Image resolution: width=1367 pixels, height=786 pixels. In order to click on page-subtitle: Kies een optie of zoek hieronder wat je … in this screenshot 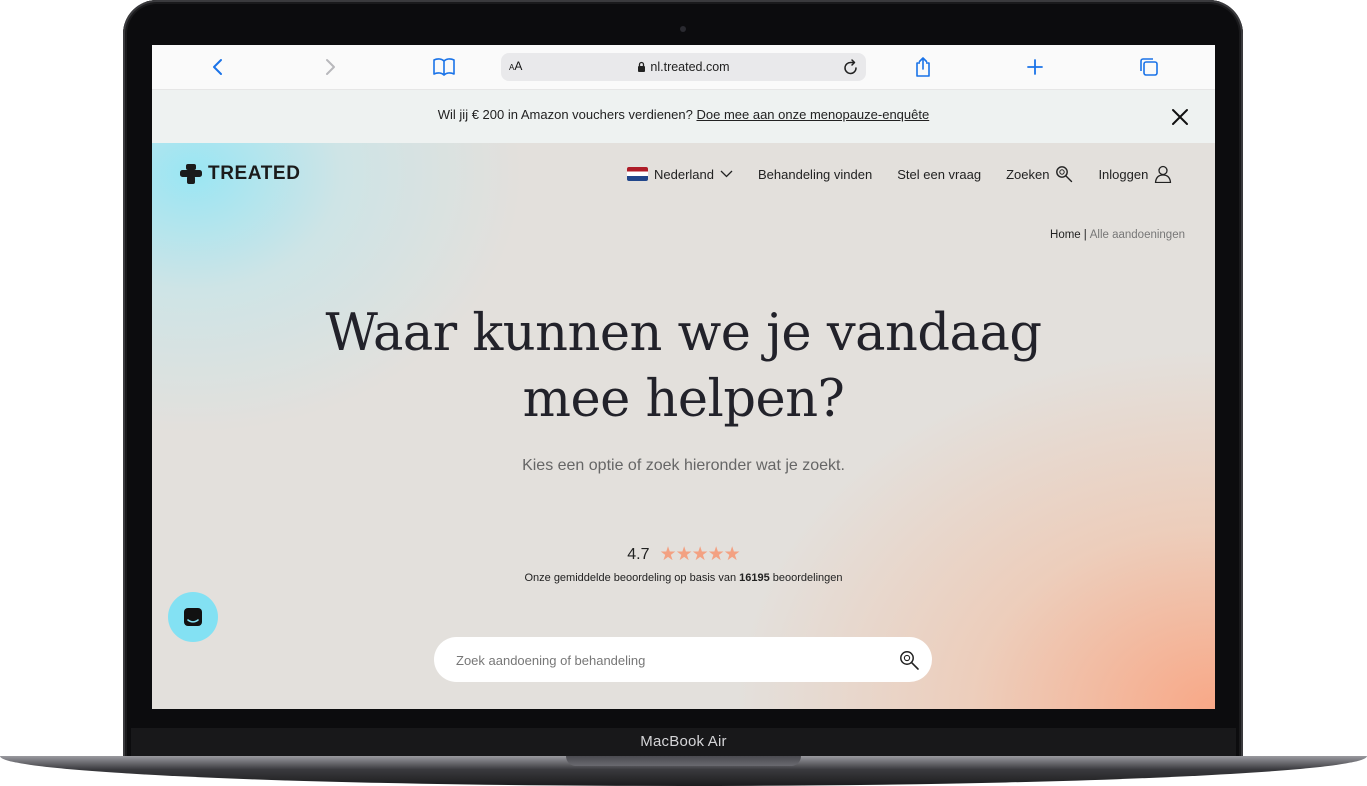, I will do `click(683, 465)`.